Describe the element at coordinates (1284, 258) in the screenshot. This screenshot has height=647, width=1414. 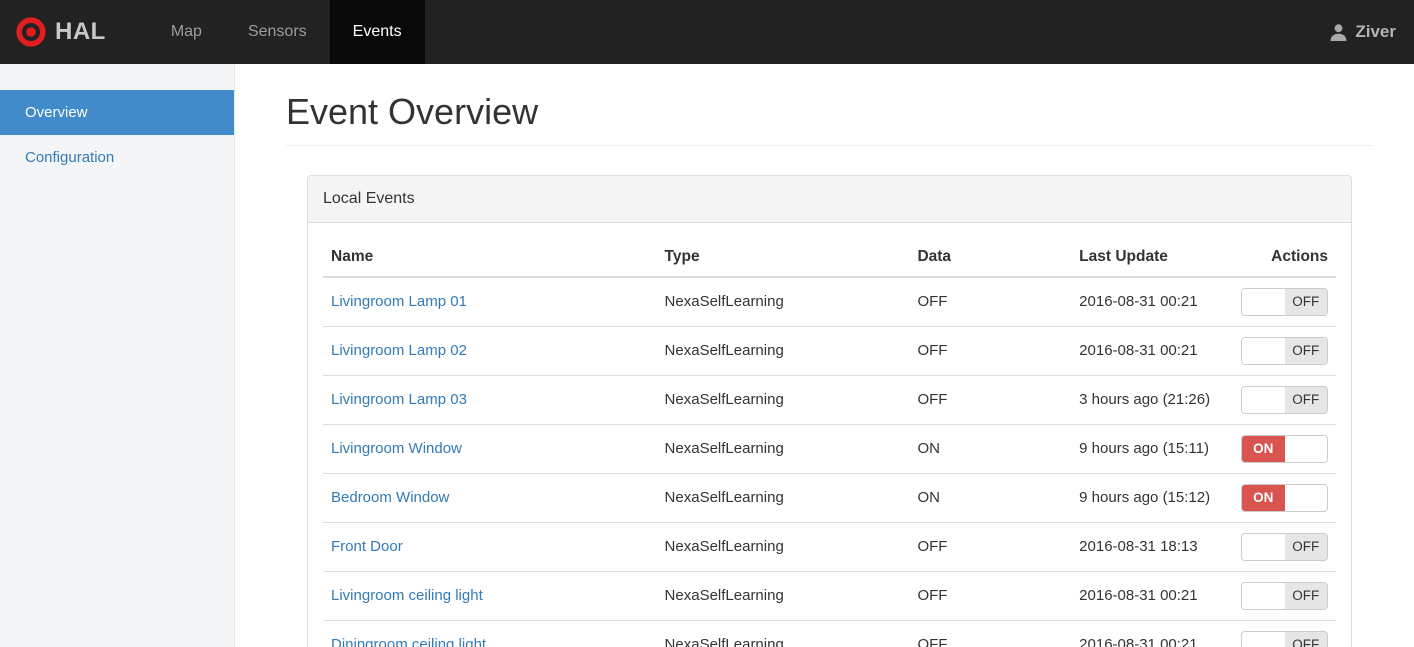
I see `column-header-actions: Actions` at that location.